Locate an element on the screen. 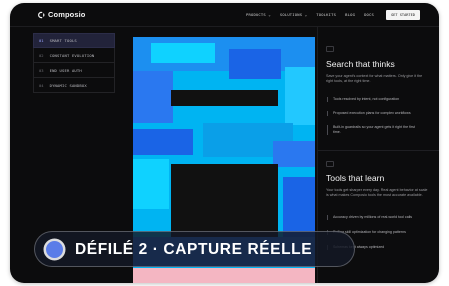 The height and width of the screenshot is (286, 449). section-divider is located at coordinates (378, 150).